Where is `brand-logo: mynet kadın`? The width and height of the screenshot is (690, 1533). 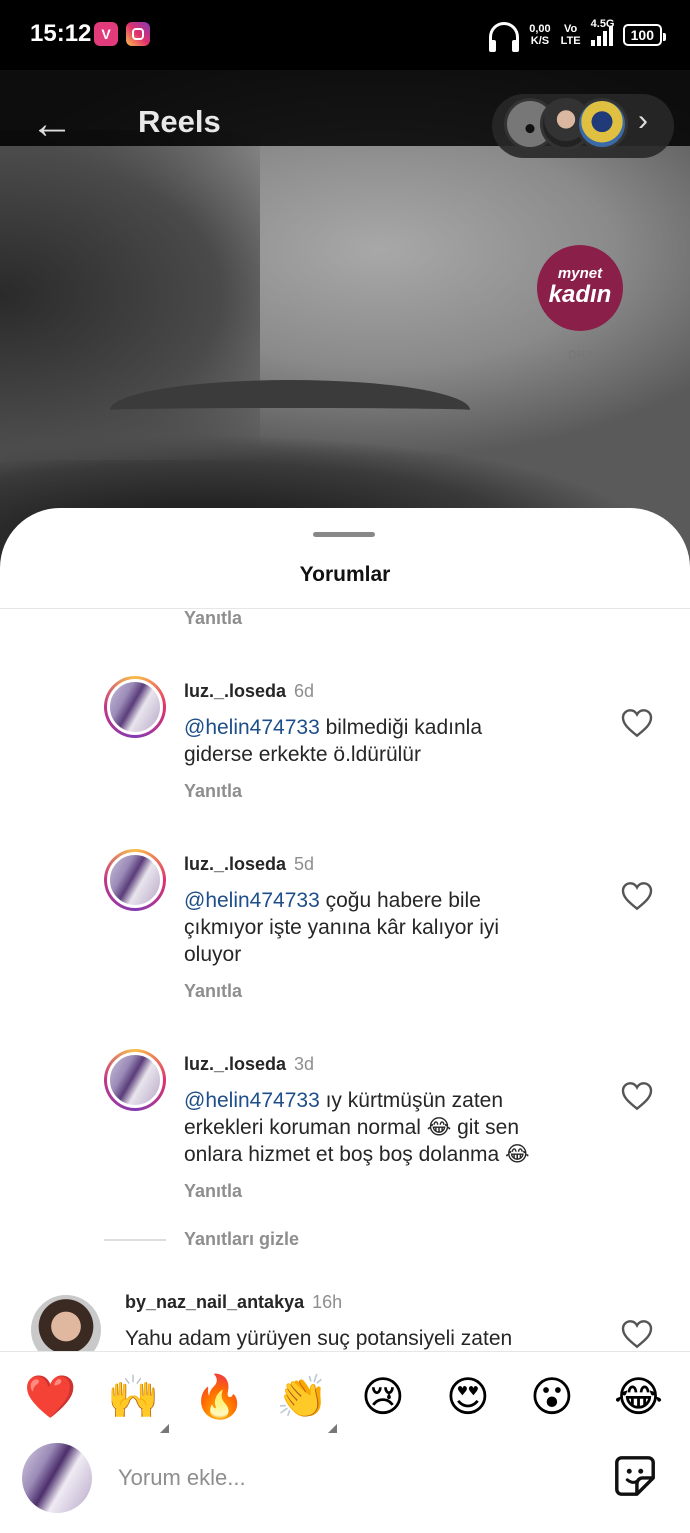 brand-logo: mynet kadın is located at coordinates (580, 288).